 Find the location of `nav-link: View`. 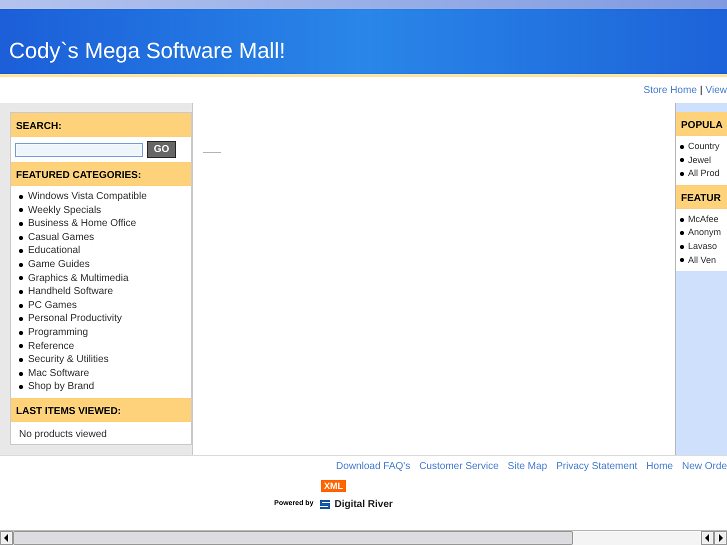

nav-link: View is located at coordinates (716, 90).